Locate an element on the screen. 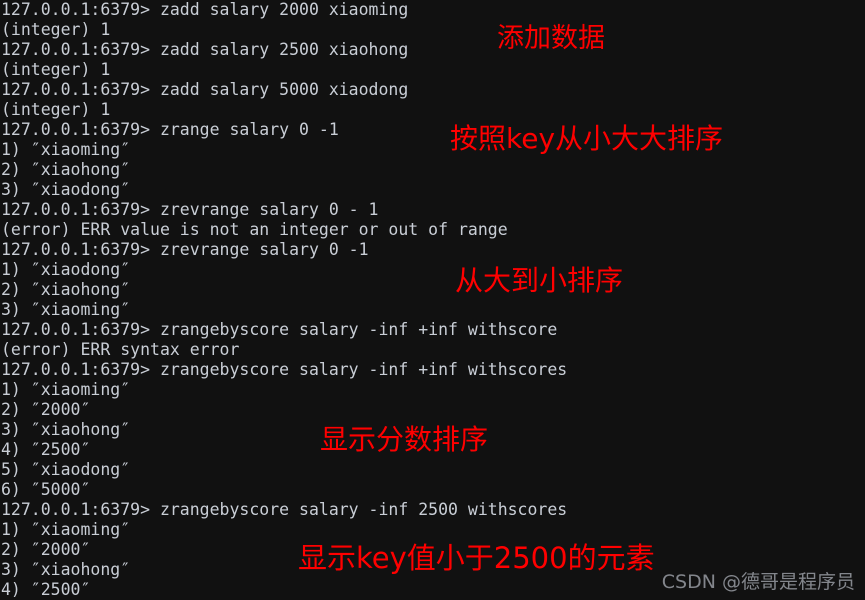  annotation-label: 显示分数排序 is located at coordinates (404, 439).